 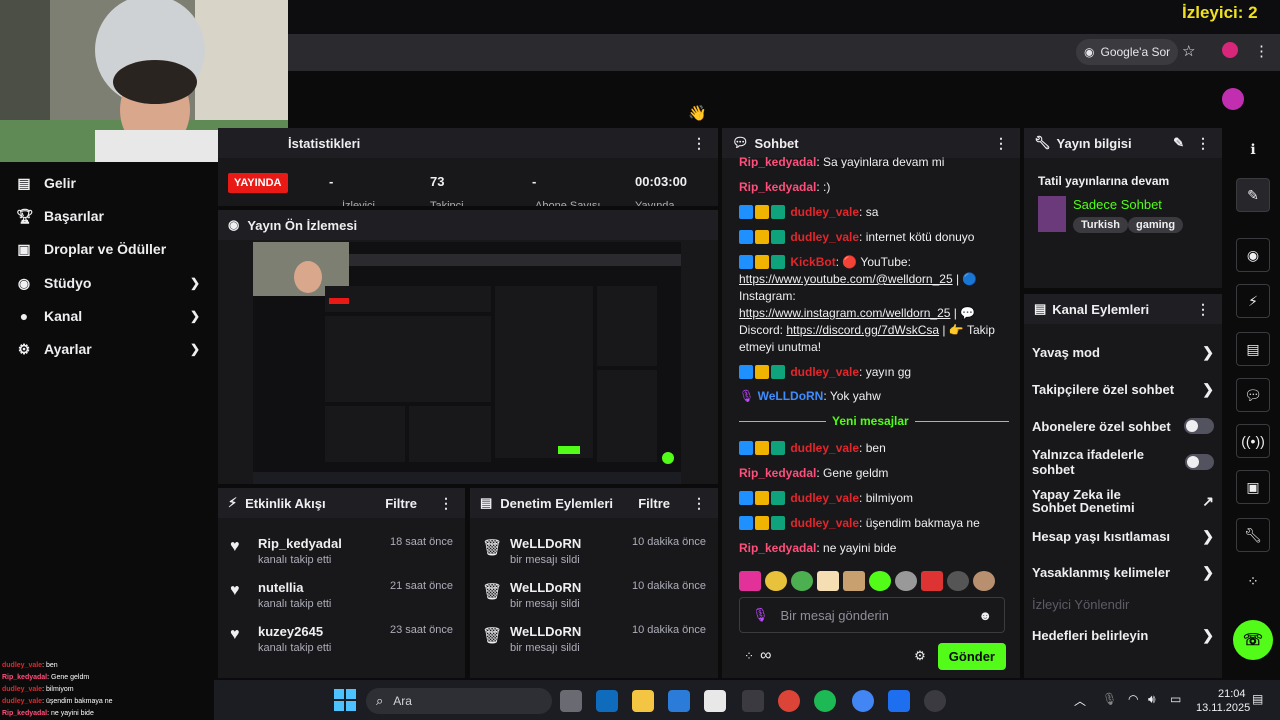 I want to click on chrome-profile-icon, so click(x=863, y=701).